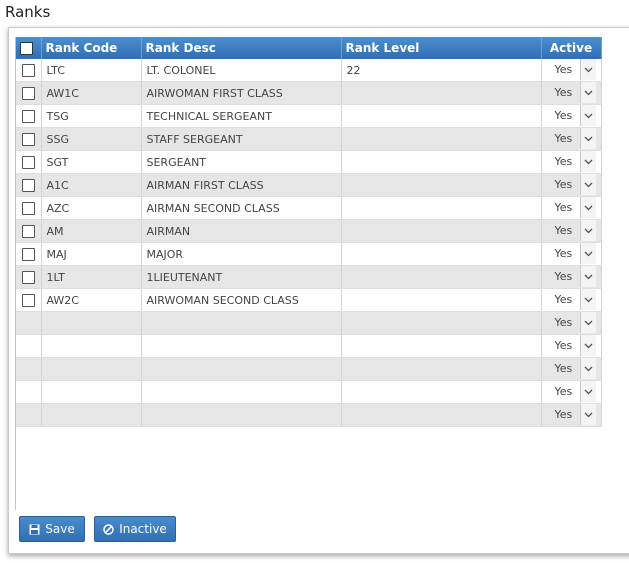  Describe the element at coordinates (91, 277) in the screenshot. I see `rank-code-cell: 1LT` at that location.